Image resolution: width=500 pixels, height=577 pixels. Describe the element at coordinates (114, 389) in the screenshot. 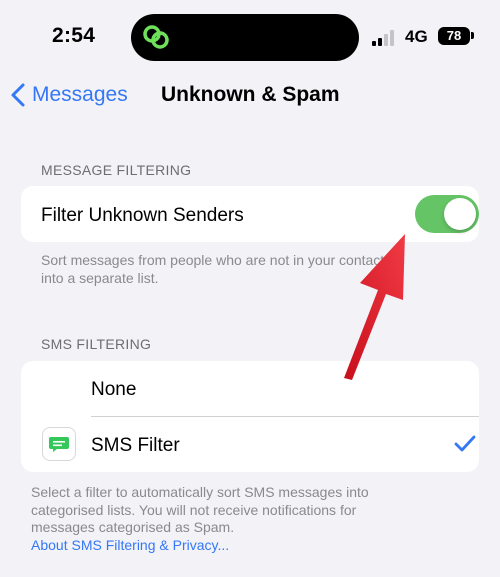

I see `sms-option-none-label: None` at that location.